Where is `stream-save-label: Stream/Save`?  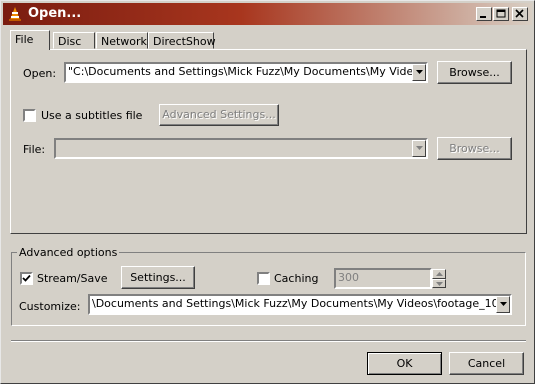 stream-save-label: Stream/Save is located at coordinates (72, 278).